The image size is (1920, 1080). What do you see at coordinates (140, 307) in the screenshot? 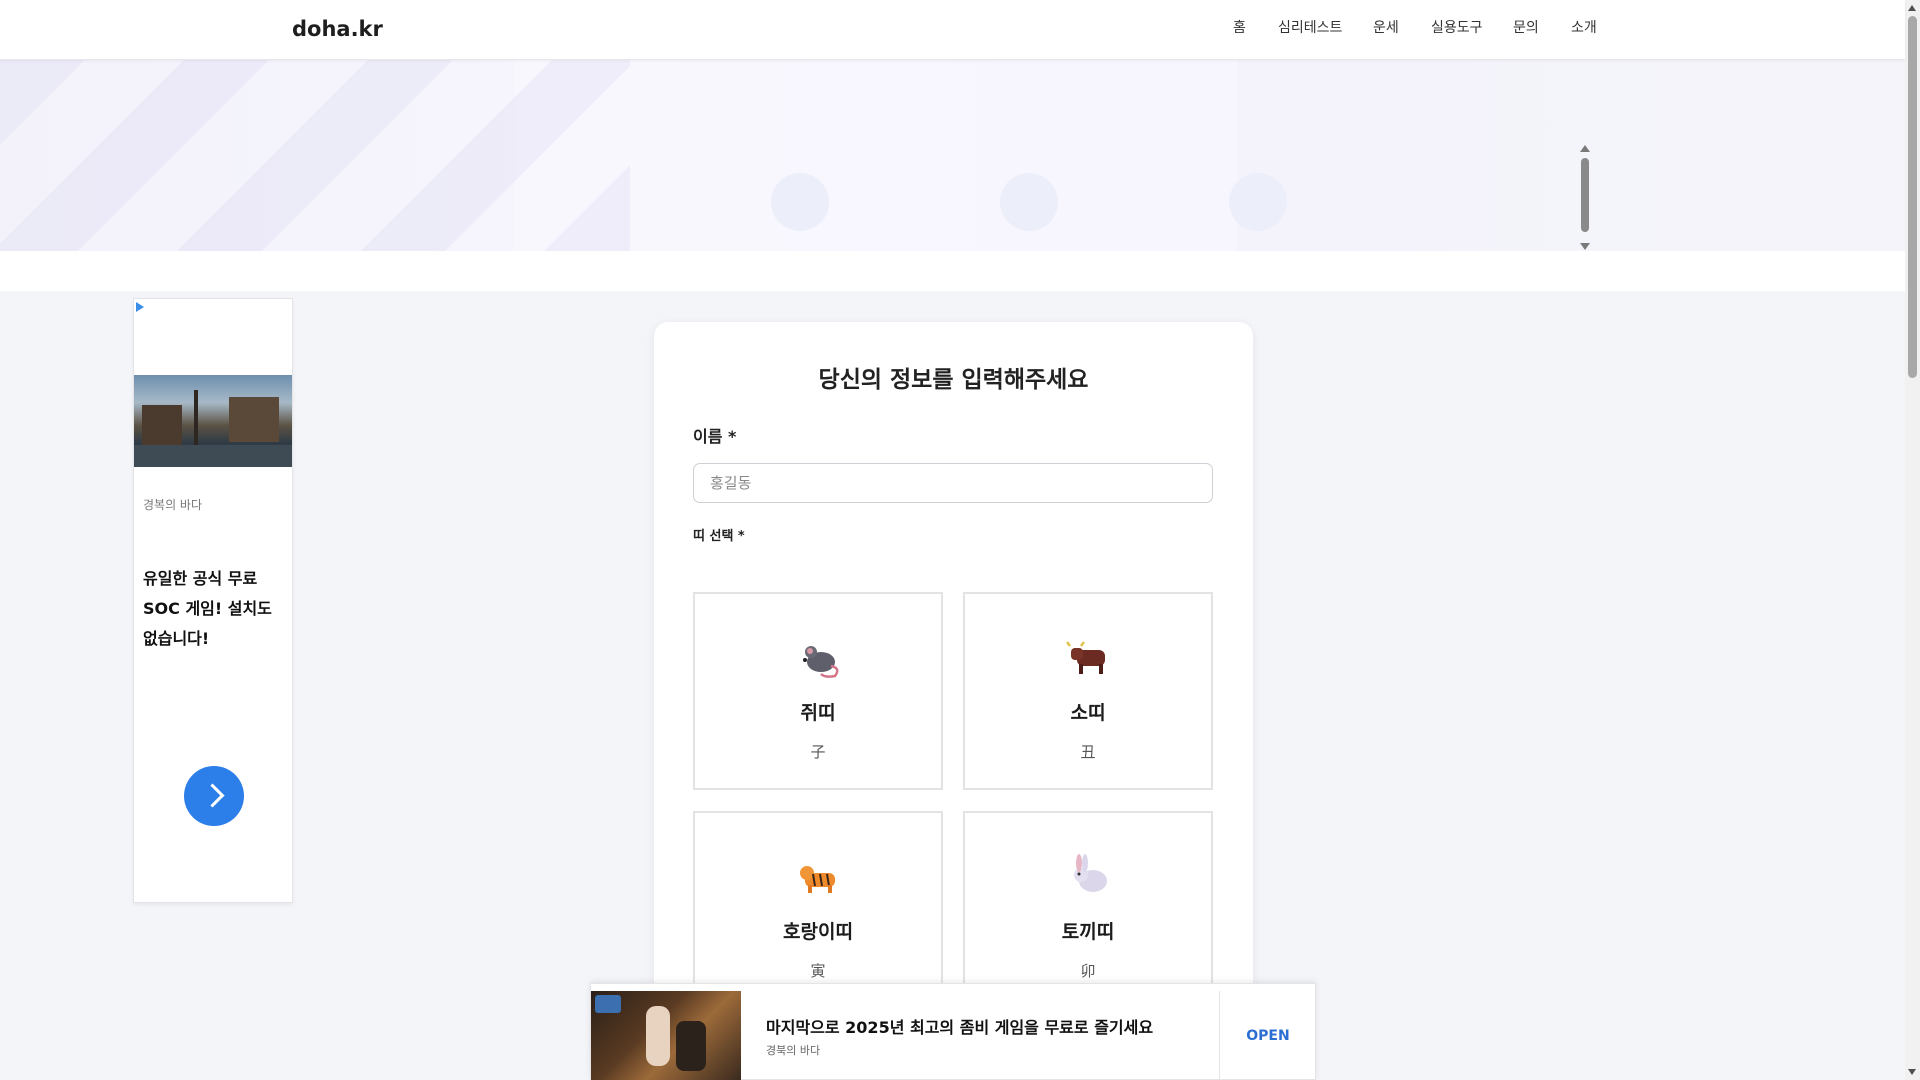
I see `ad-choices-icon` at bounding box center [140, 307].